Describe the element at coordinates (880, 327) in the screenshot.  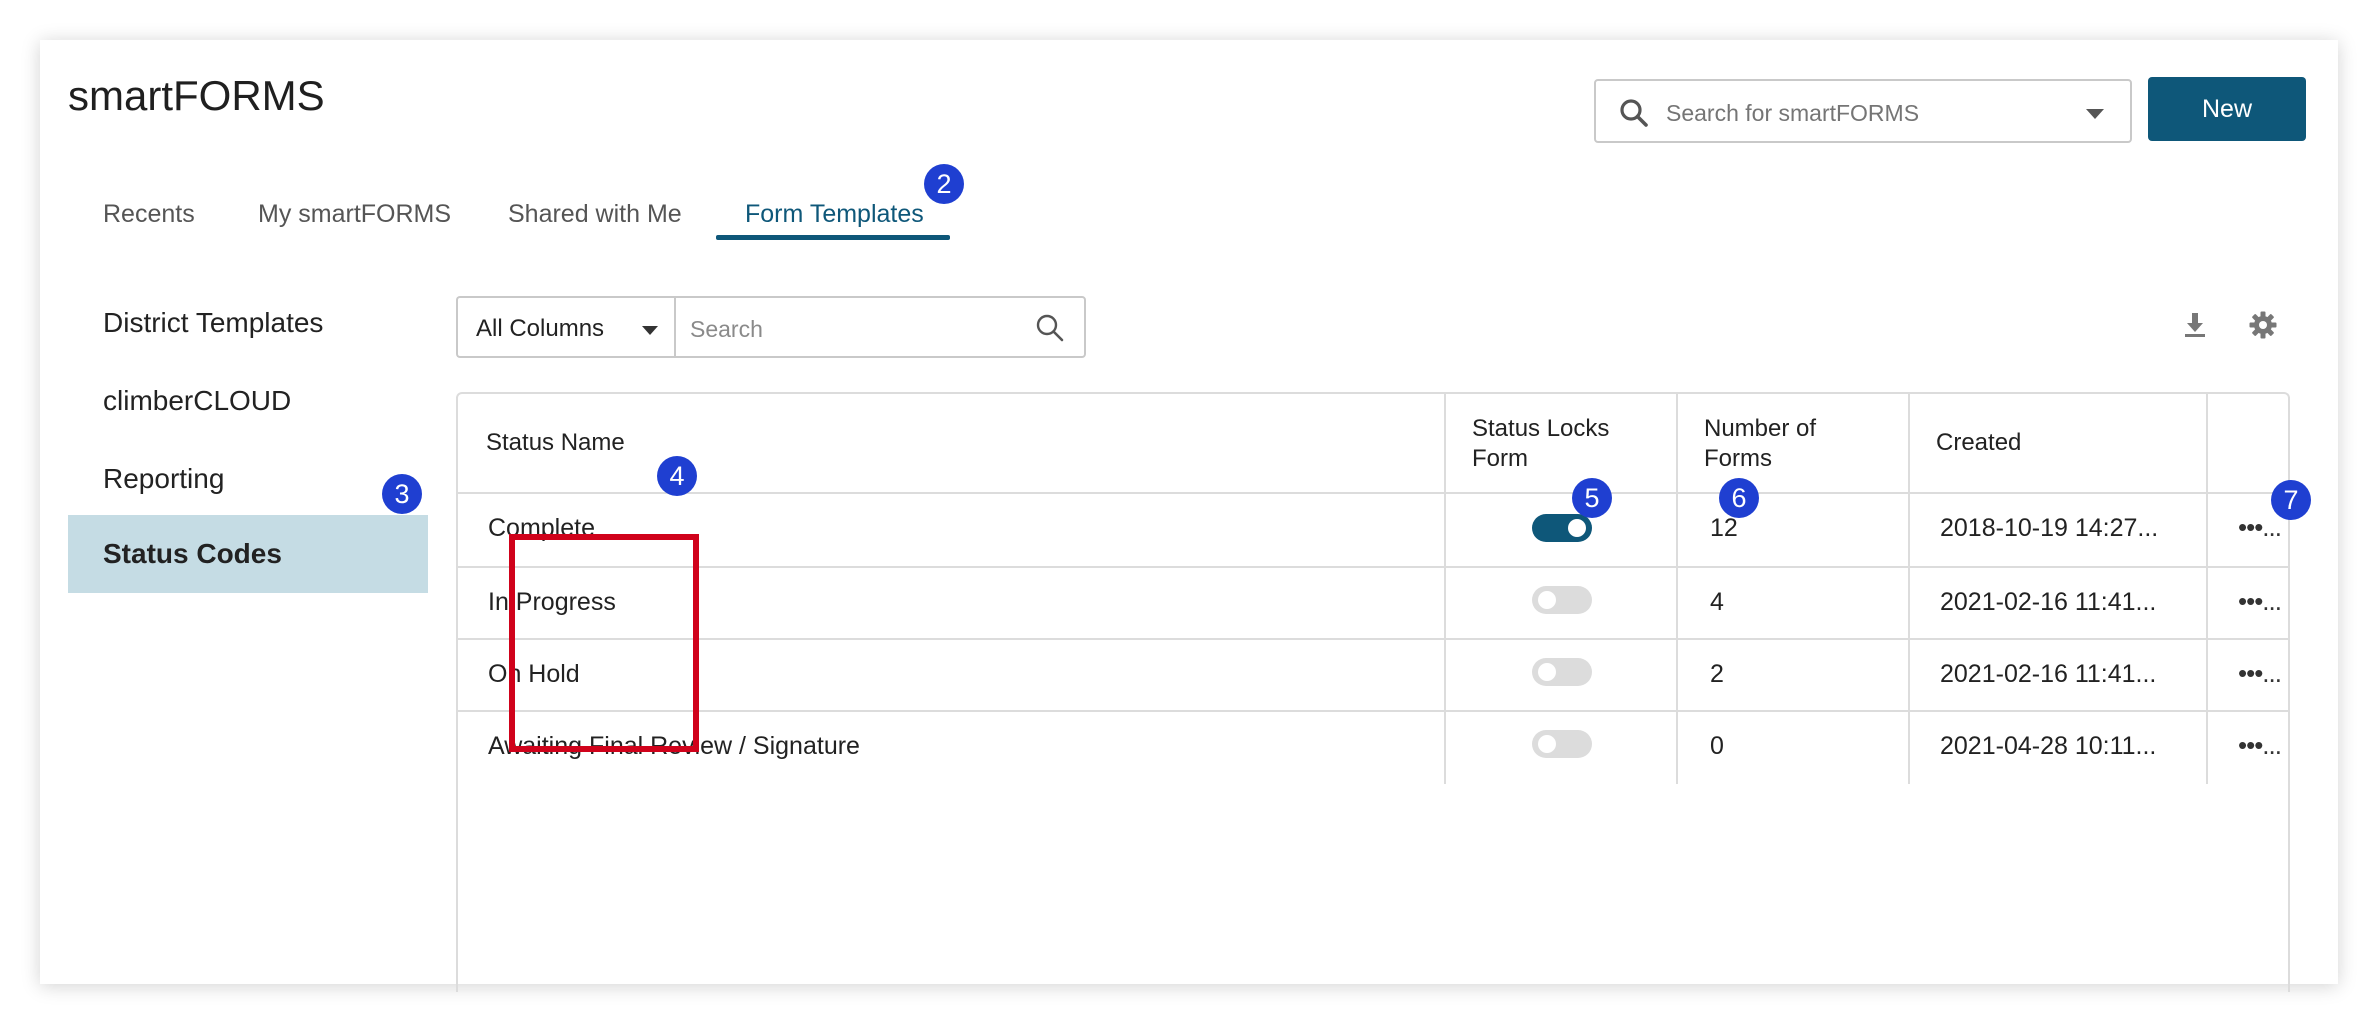
I see `table-search-input: Search` at that location.